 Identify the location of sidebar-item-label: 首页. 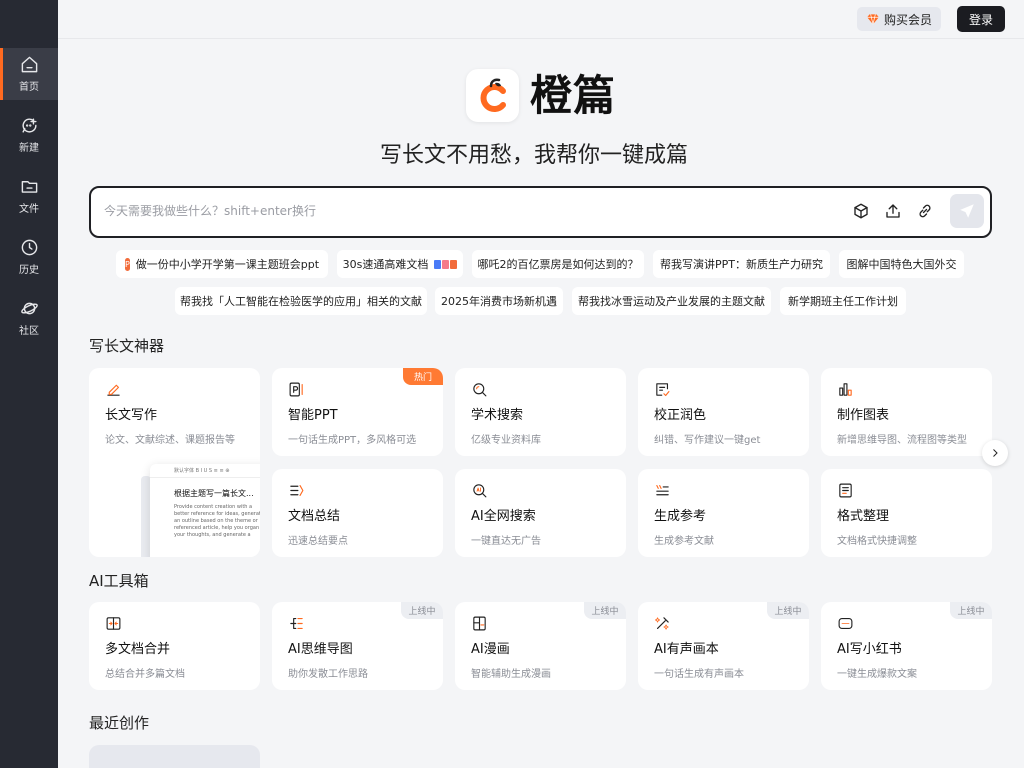
(29, 87).